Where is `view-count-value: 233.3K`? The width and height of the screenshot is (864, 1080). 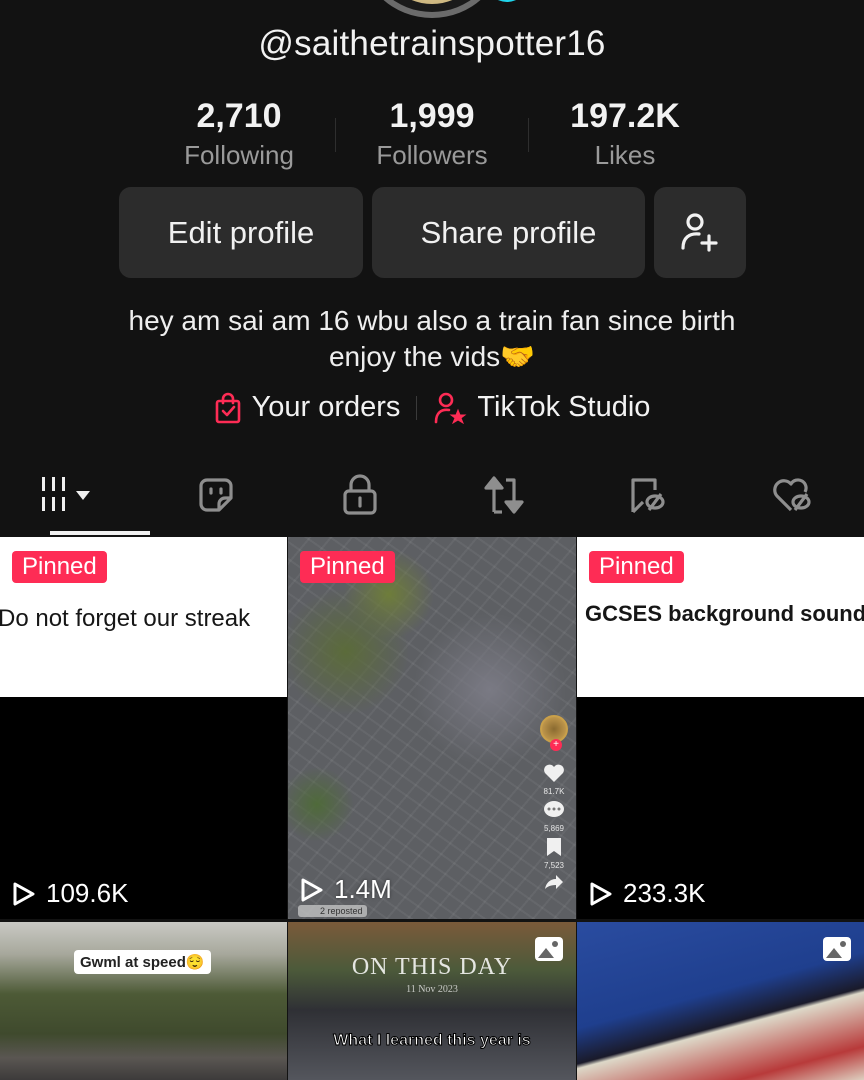
view-count-value: 233.3K is located at coordinates (664, 893).